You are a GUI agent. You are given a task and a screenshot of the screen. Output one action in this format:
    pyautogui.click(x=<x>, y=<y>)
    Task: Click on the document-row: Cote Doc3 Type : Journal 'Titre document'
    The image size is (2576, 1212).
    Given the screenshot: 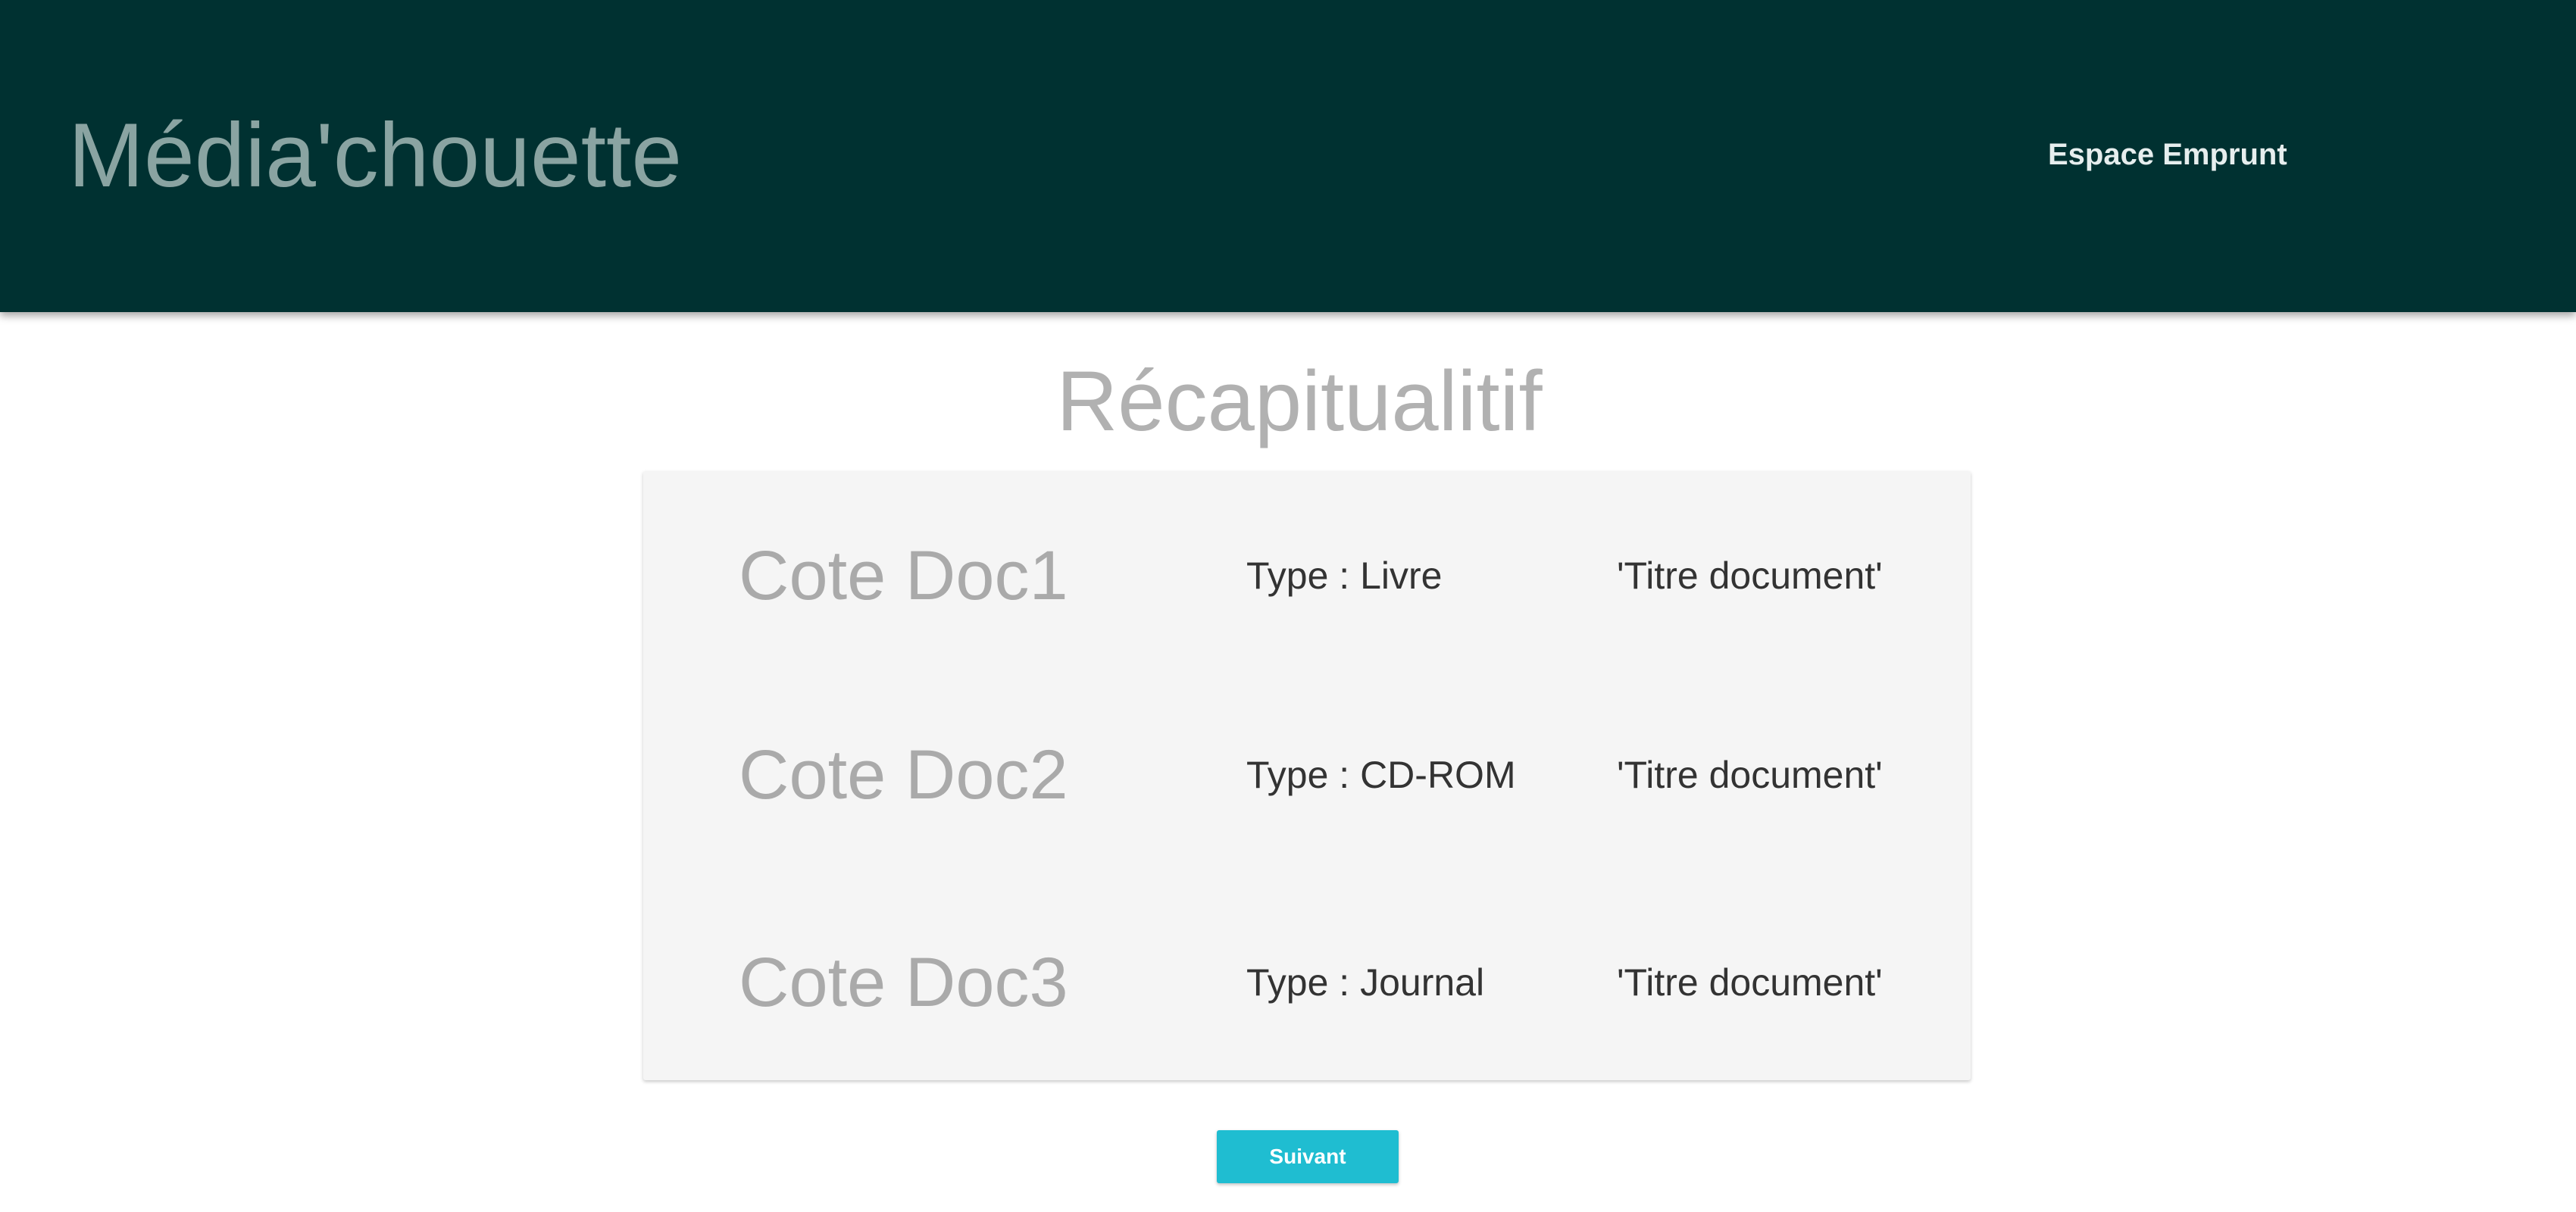 What is the action you would take?
    pyautogui.click(x=1307, y=982)
    